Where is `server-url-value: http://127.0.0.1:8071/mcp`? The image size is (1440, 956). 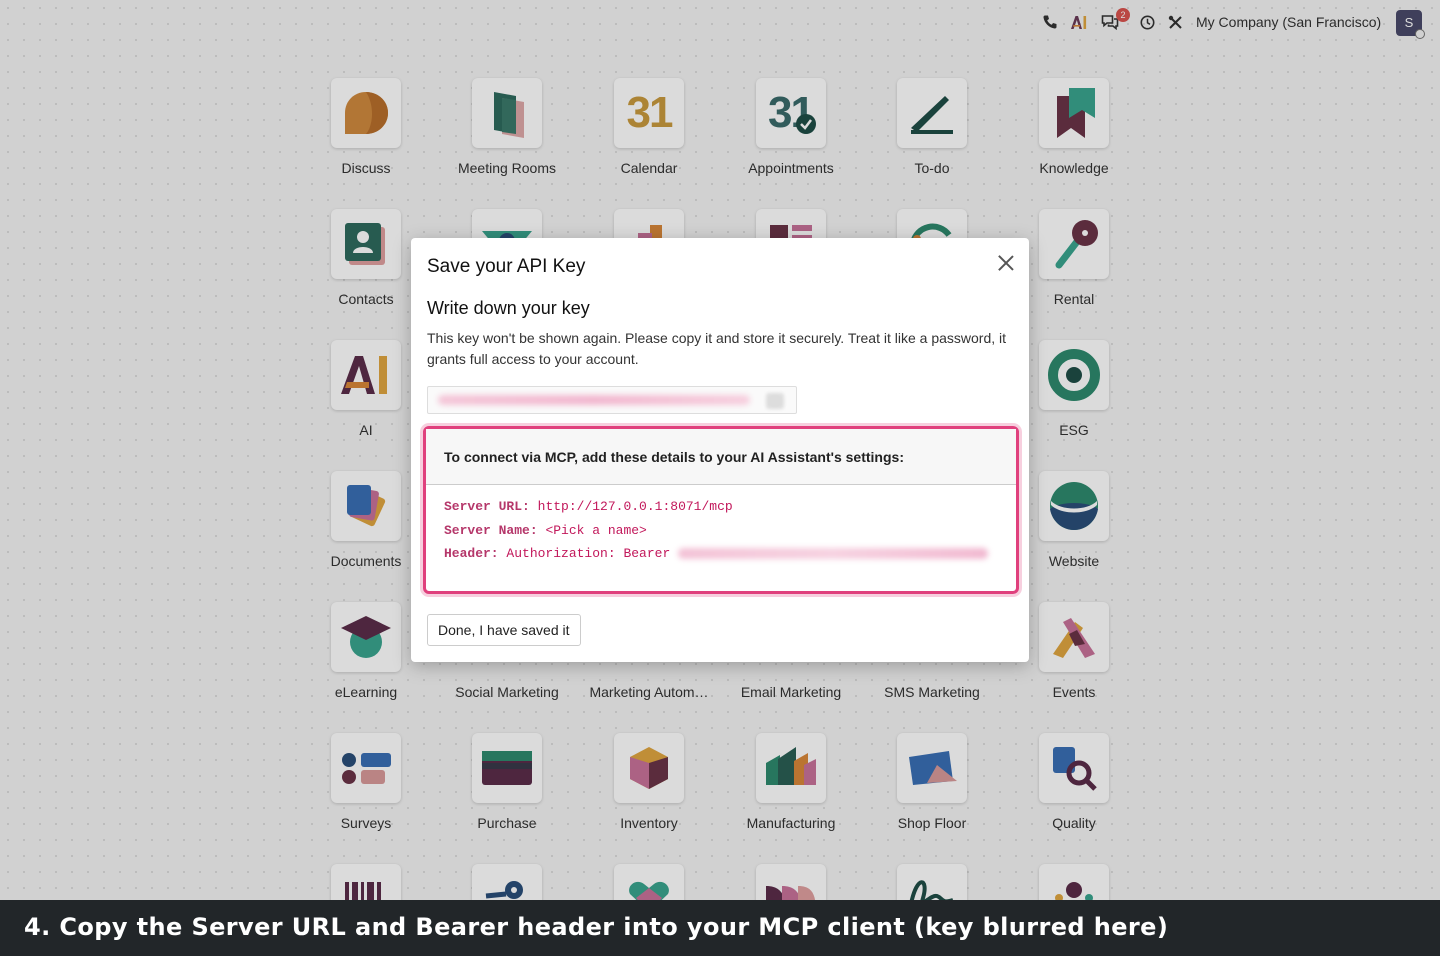
server-url-value: http://127.0.0.1:8071/mcp is located at coordinates (635, 506).